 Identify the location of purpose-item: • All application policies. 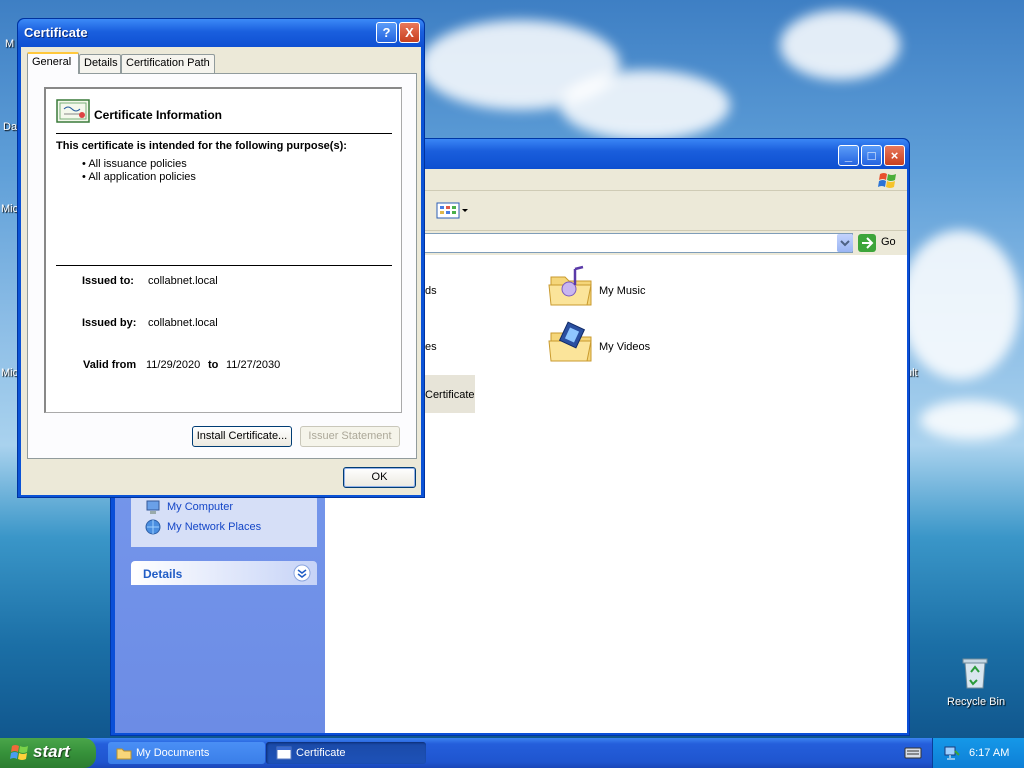
(139, 177).